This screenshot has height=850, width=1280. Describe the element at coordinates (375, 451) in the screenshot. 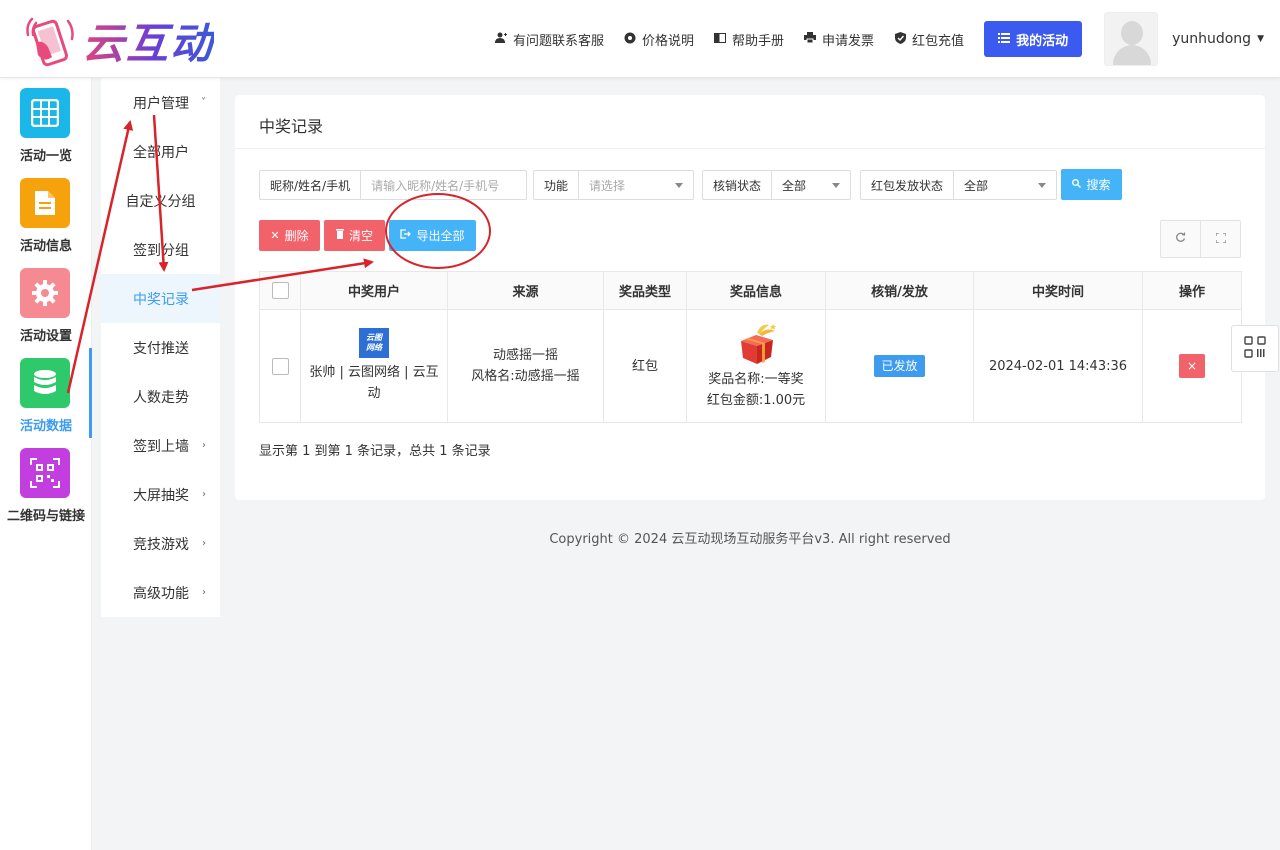

I see `pagination-info: 显示第 1 到第 1 条记录，总共 1 条记录` at that location.